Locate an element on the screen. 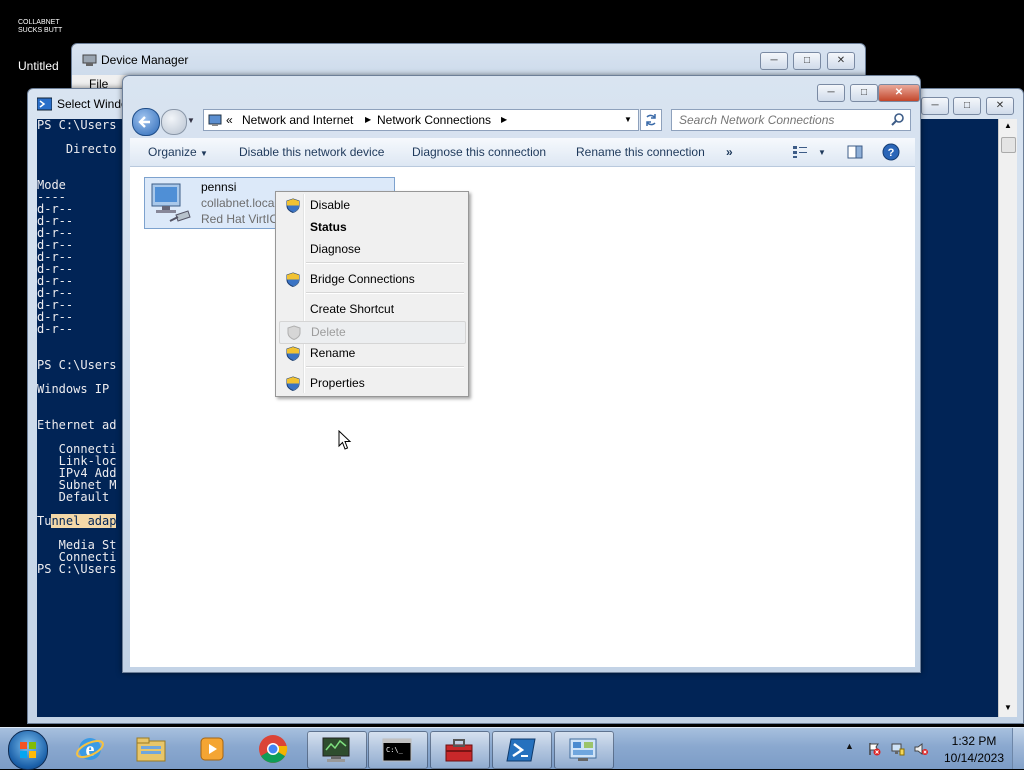 This screenshot has width=1024, height=770. media-player-button is located at coordinates (212, 749).